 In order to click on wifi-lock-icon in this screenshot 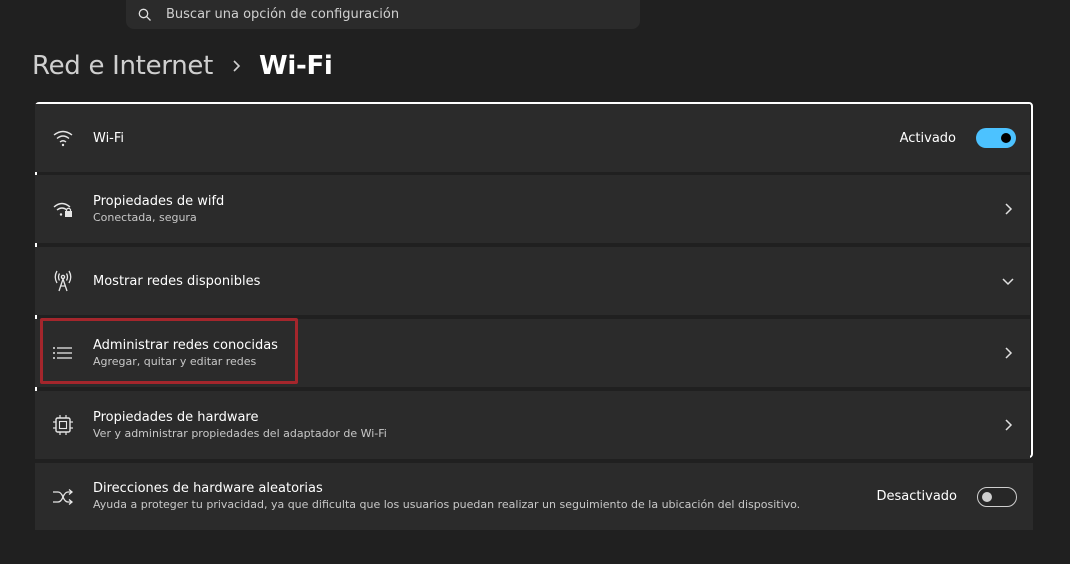, I will do `click(63, 209)`.